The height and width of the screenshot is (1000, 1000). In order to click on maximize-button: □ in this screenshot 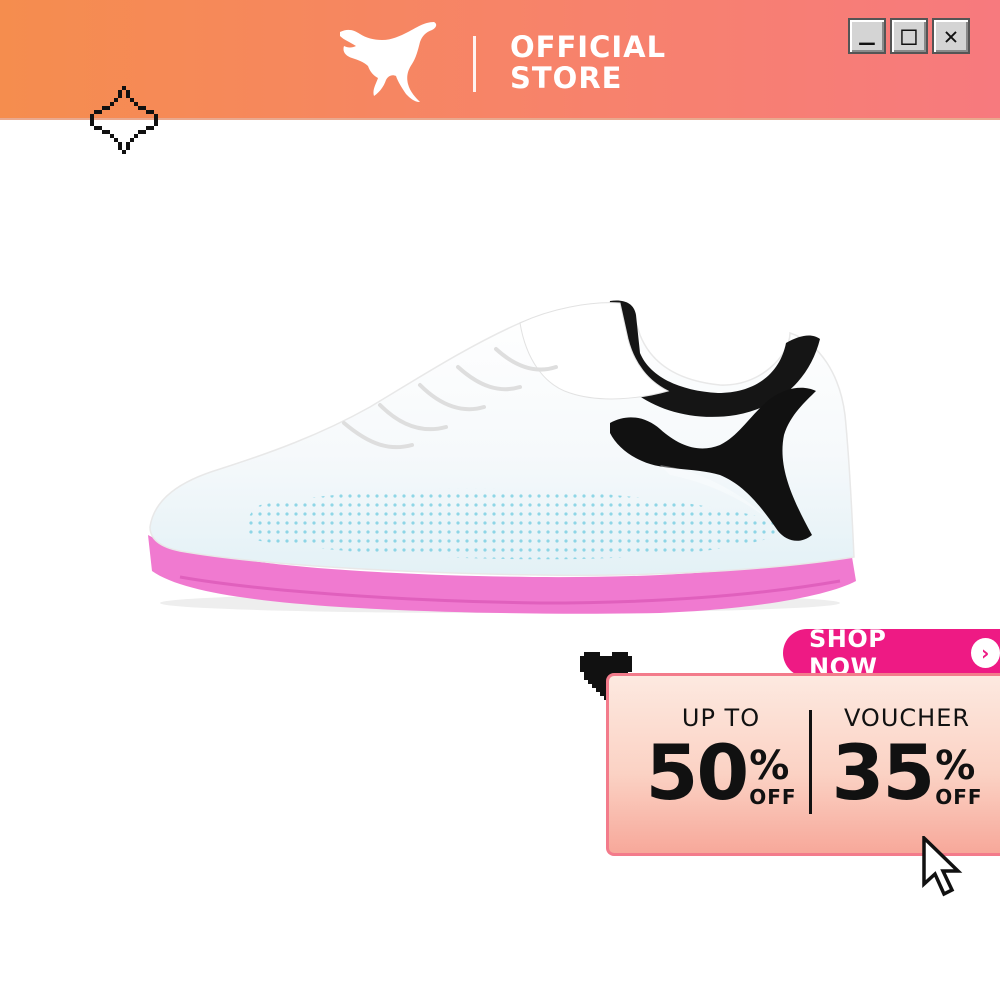, I will do `click(909, 36)`.